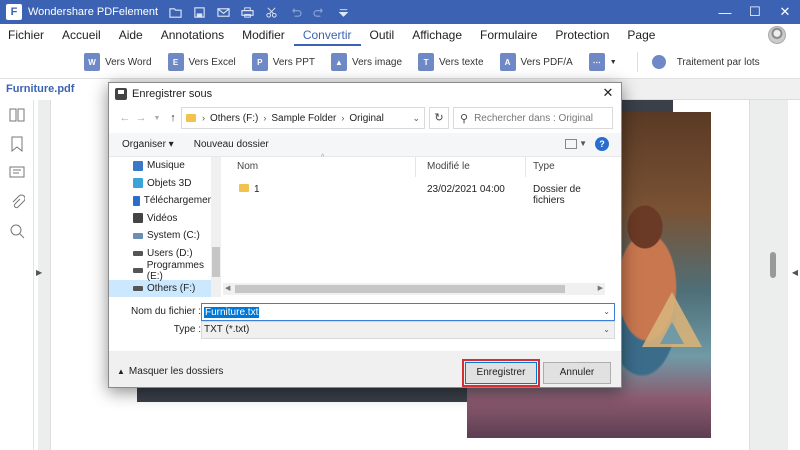 The height and width of the screenshot is (450, 800). What do you see at coordinates (577, 373) in the screenshot?
I see `cancel-button: Annuler` at bounding box center [577, 373].